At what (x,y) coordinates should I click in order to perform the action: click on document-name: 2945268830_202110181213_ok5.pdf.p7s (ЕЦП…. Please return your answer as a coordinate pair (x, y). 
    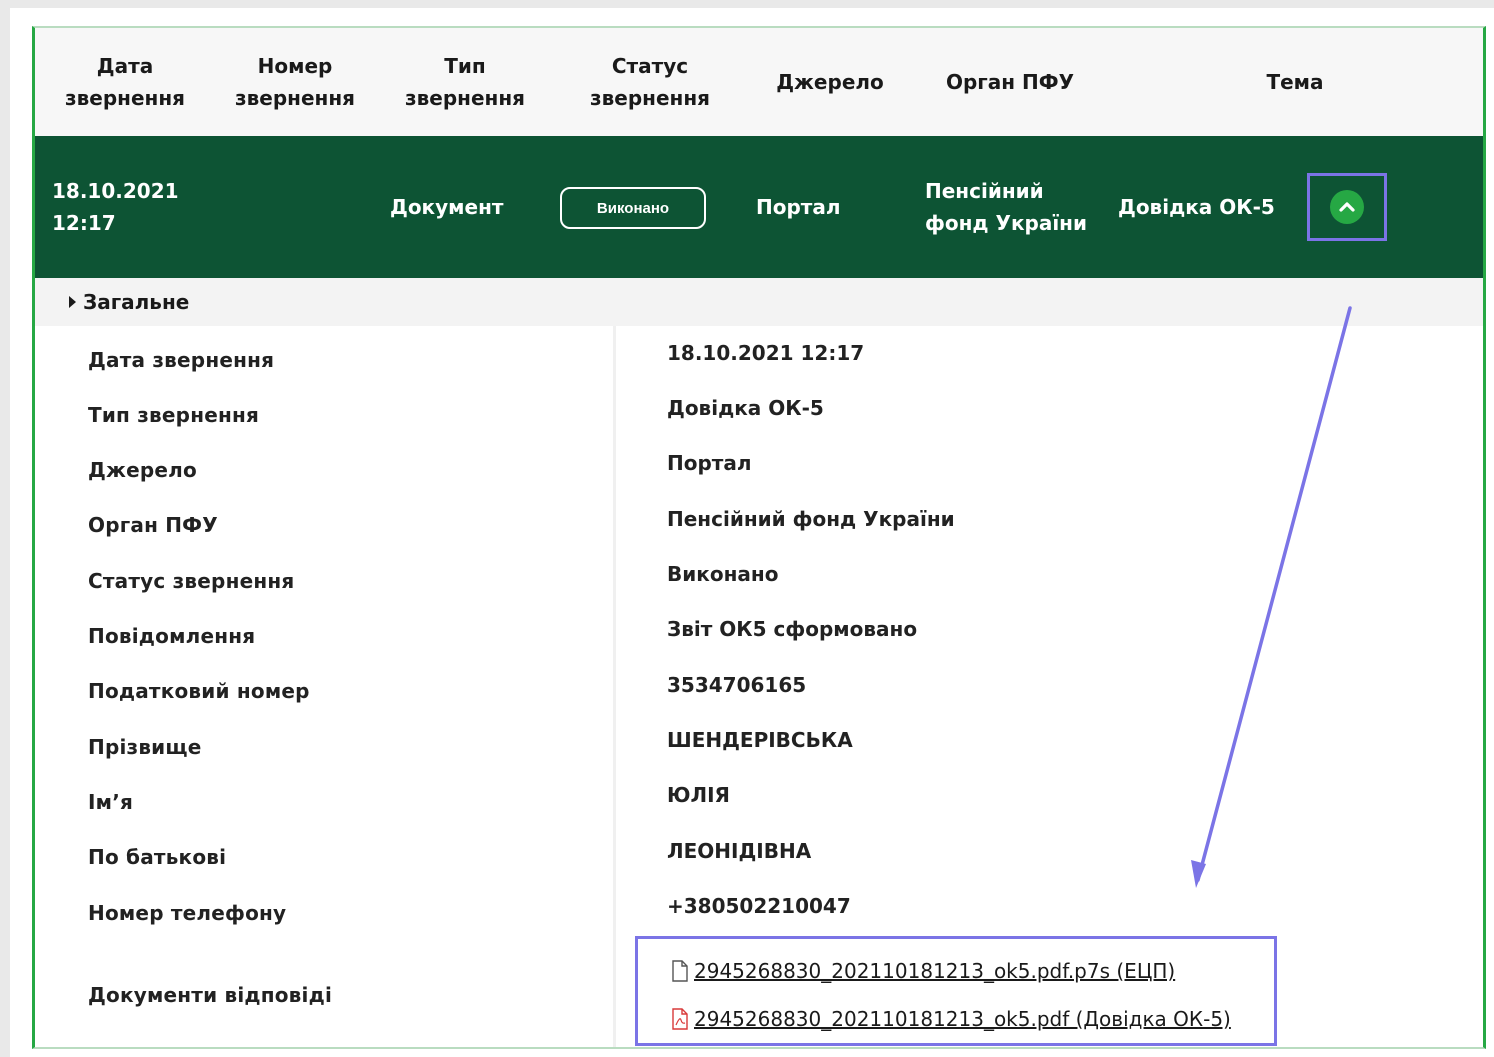
    Looking at the image, I should click on (935, 971).